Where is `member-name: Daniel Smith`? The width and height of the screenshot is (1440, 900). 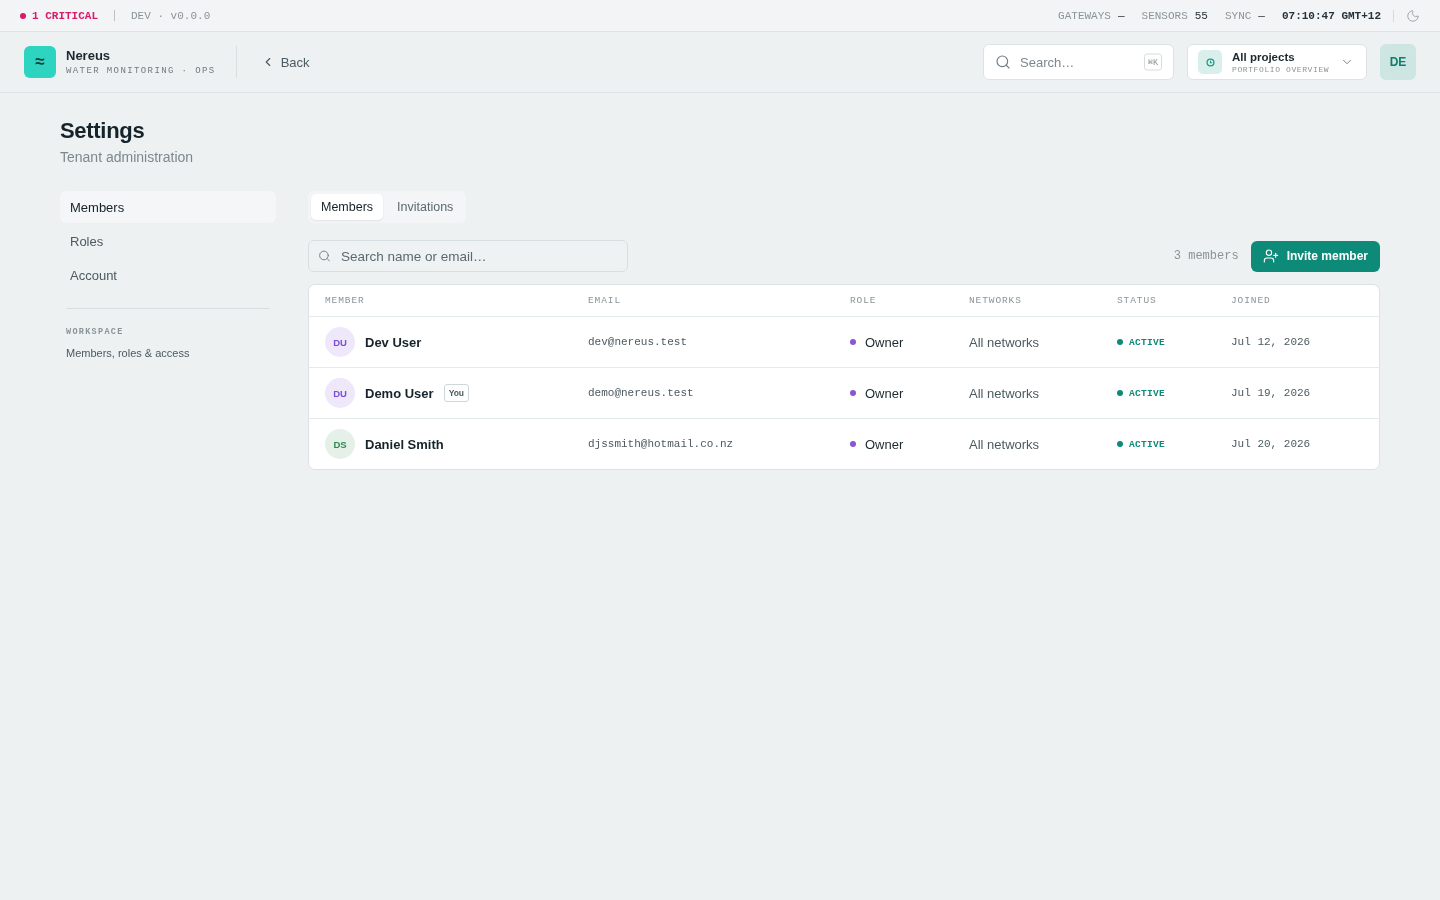
member-name: Daniel Smith is located at coordinates (404, 444).